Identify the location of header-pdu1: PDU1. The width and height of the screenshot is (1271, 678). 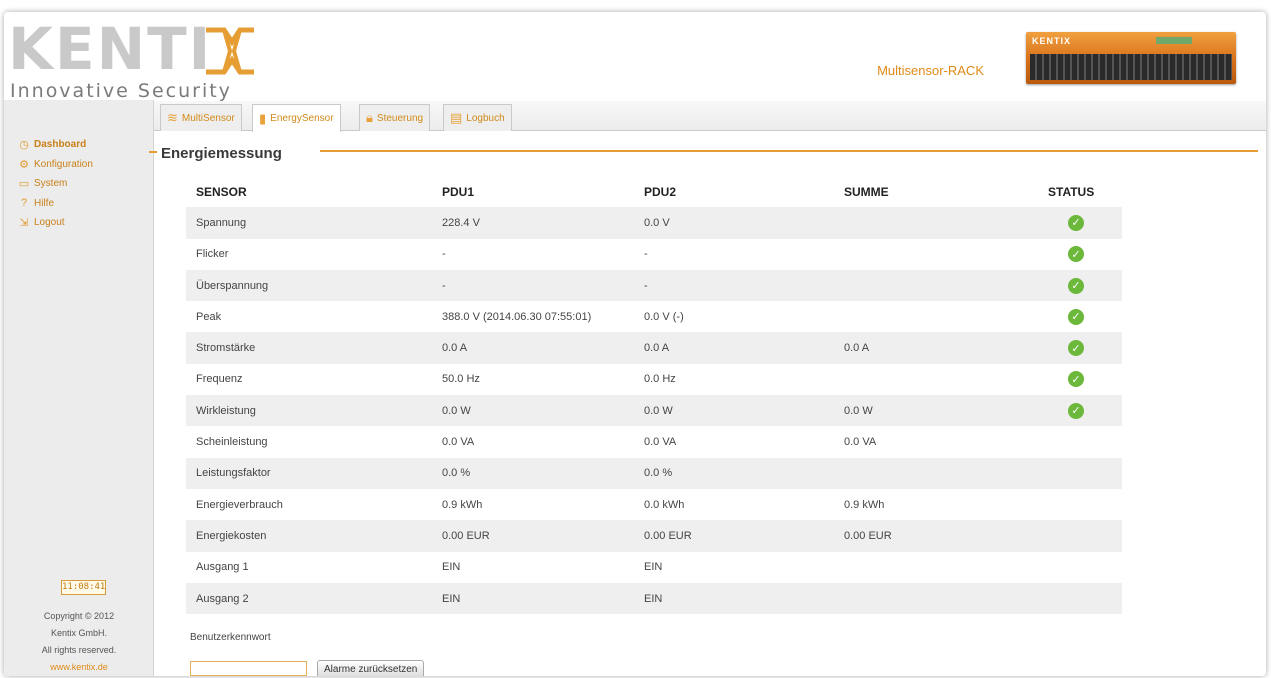
(458, 191).